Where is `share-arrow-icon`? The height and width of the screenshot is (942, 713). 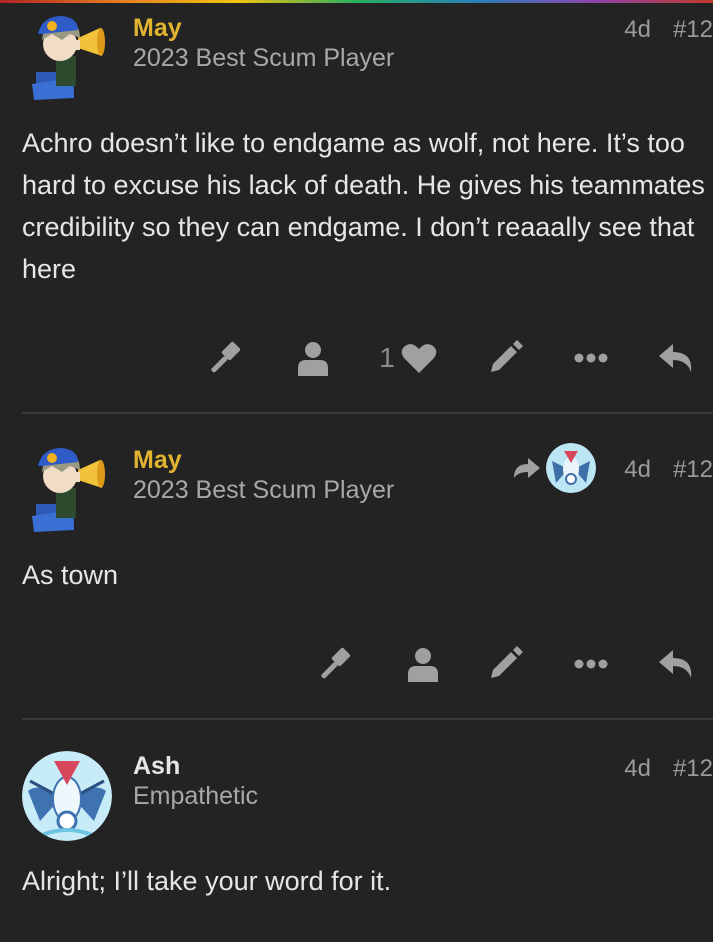 share-arrow-icon is located at coordinates (527, 468).